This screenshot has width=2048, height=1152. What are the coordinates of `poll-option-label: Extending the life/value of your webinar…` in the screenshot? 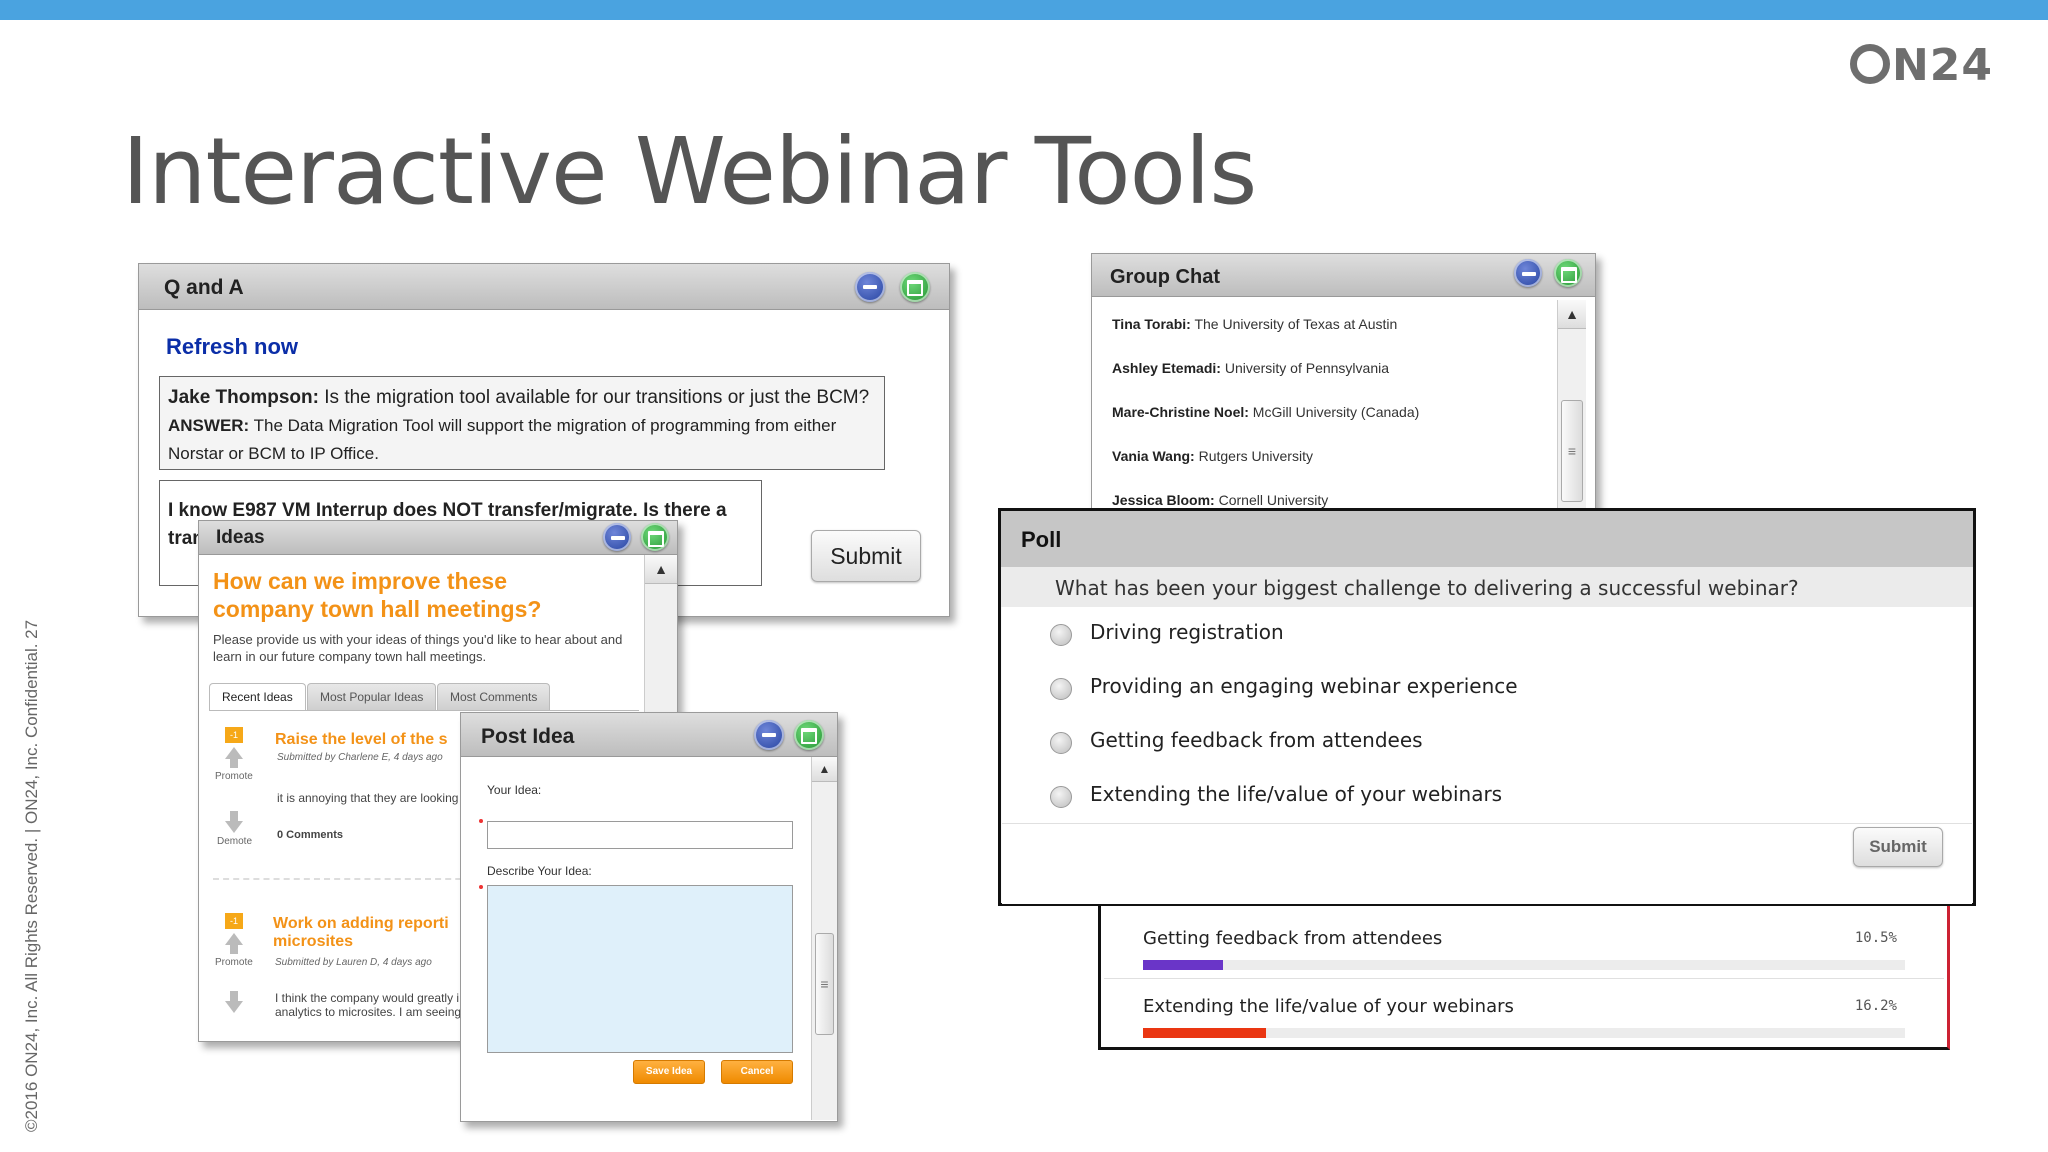 It's located at (1296, 794).